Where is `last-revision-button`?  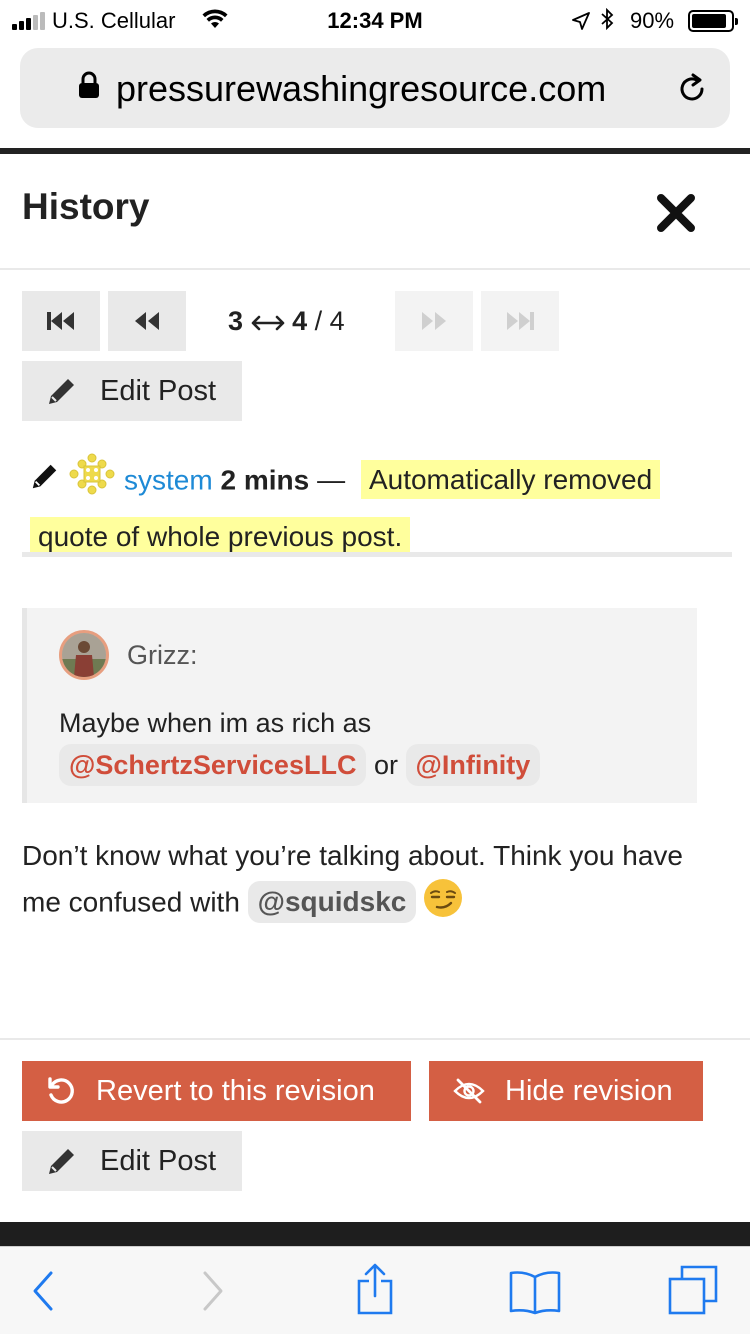
last-revision-button is located at coordinates (520, 321).